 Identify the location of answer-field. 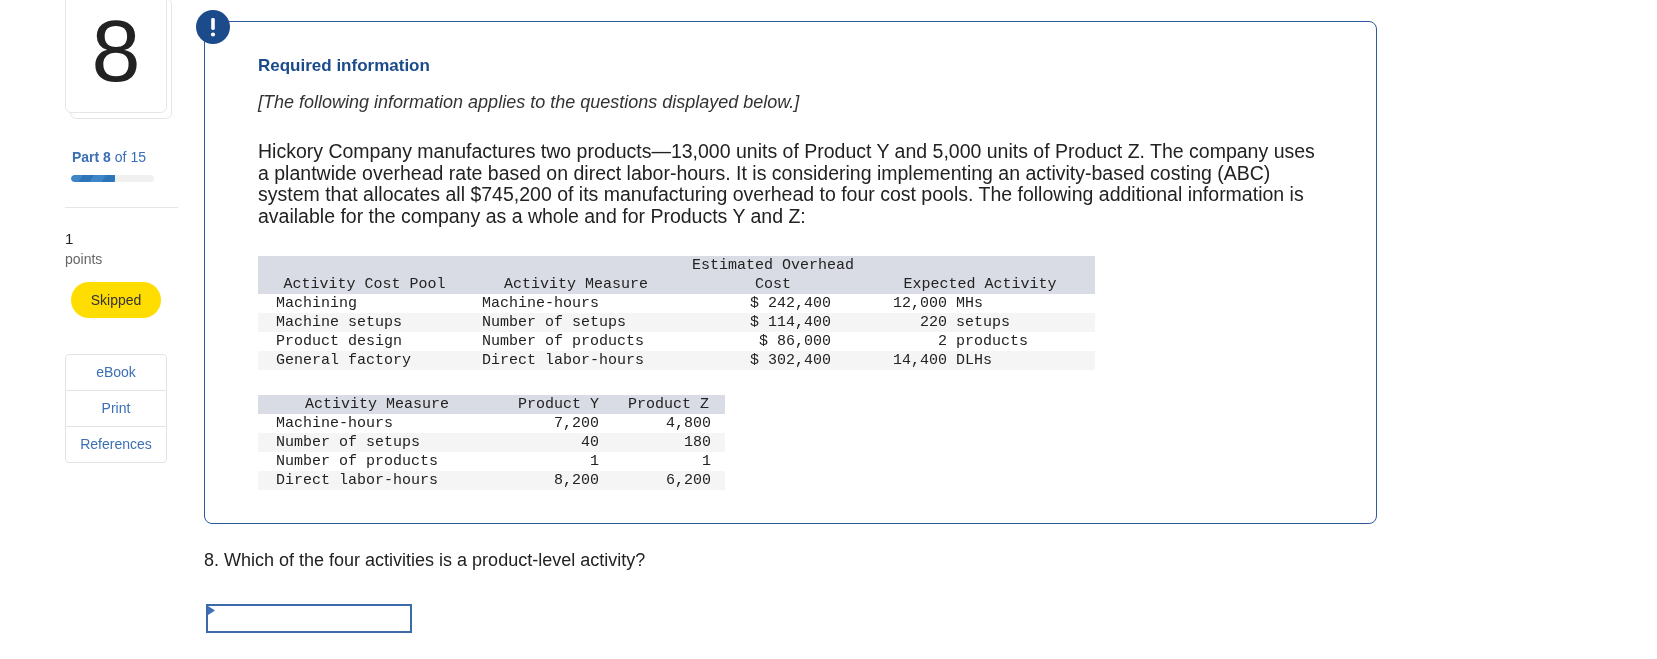
(309, 618).